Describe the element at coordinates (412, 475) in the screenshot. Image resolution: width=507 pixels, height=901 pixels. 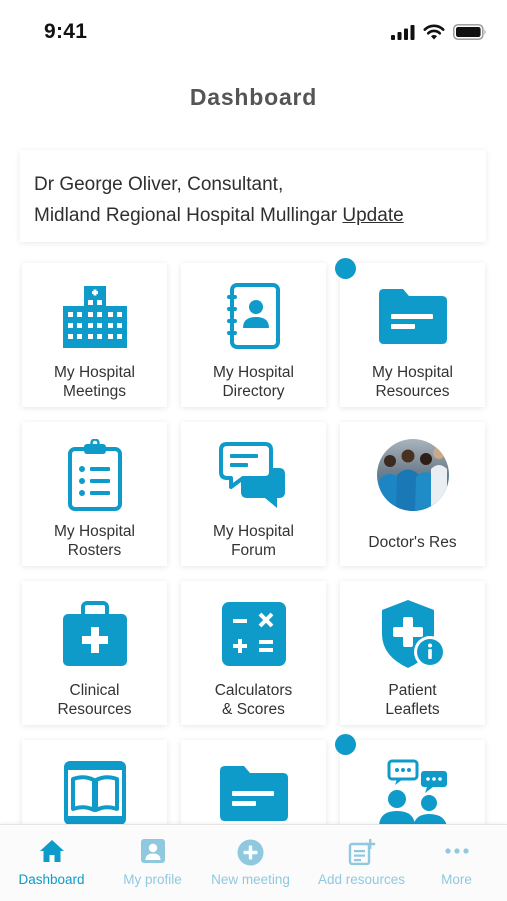
I see `doctors-photo` at that location.